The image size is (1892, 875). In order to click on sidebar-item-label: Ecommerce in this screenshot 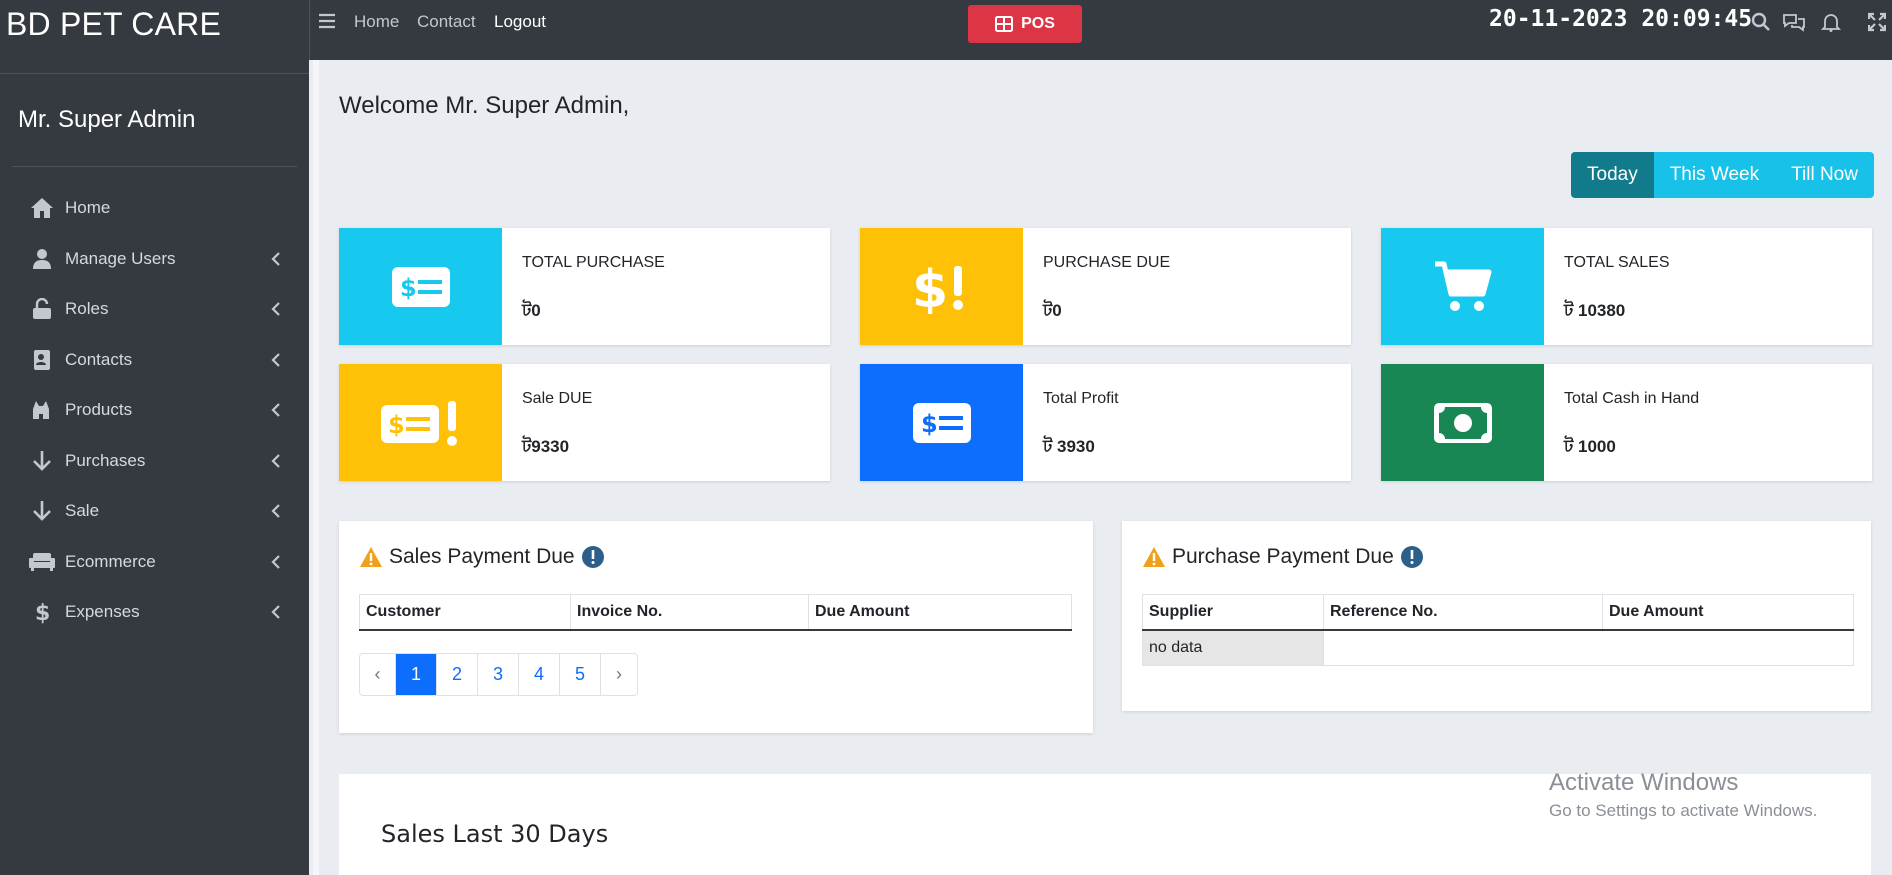, I will do `click(110, 561)`.